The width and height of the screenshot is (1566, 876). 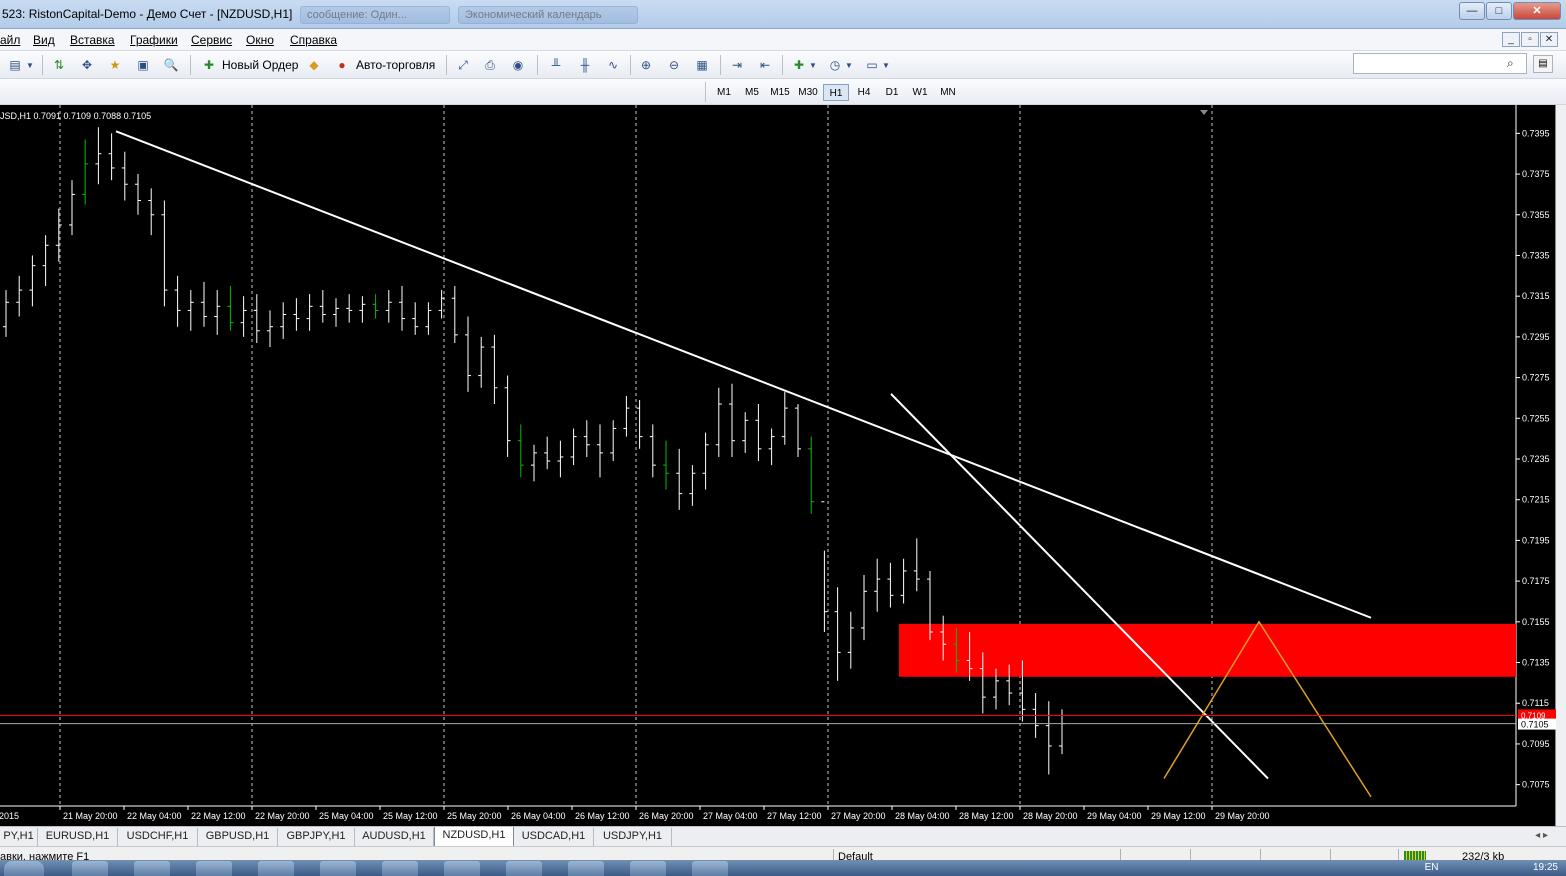 I want to click on menu-help: Справка, so click(x=313, y=40).